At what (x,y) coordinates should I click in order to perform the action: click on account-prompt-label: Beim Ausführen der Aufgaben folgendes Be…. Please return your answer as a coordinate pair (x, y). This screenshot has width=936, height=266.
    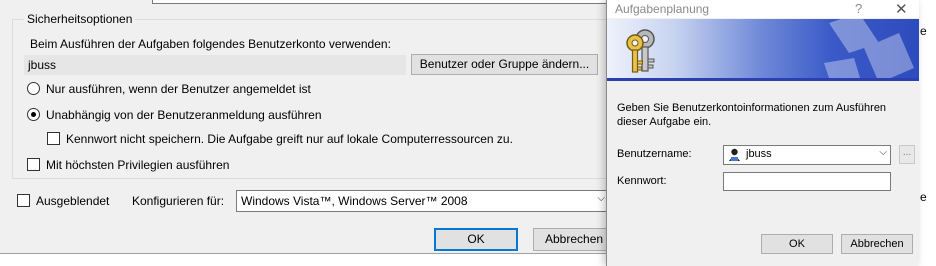
    Looking at the image, I should click on (210, 44).